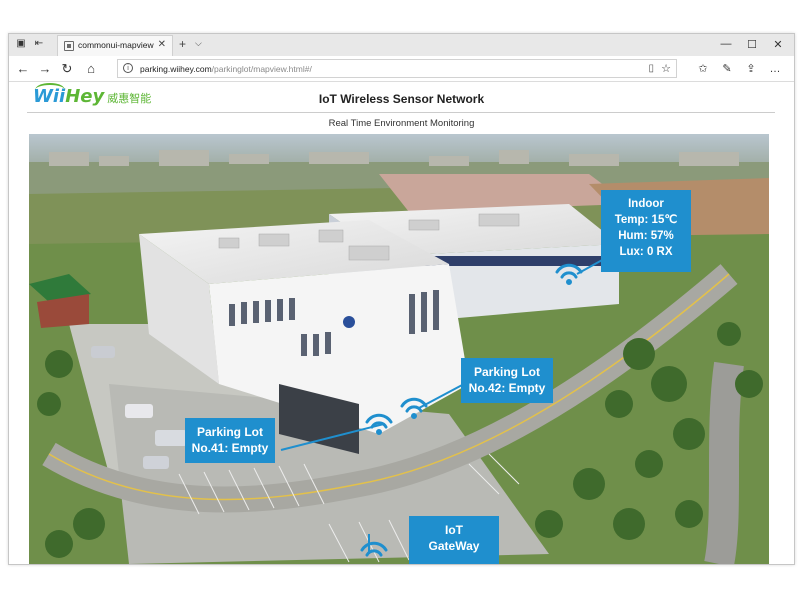  I want to click on gateway-label: GateWay, so click(454, 546).